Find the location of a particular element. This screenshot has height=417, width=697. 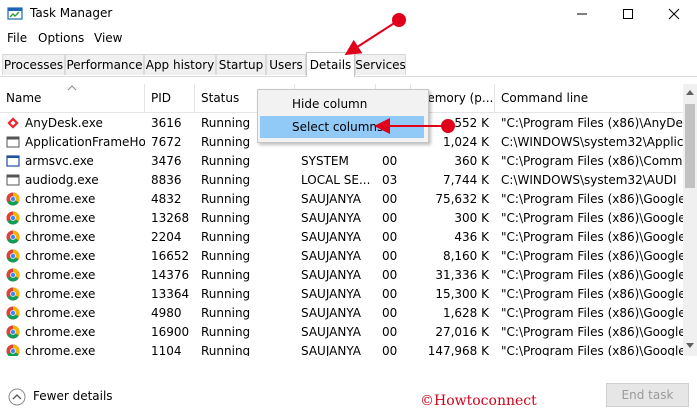

app-frame-icon is located at coordinates (13, 142).